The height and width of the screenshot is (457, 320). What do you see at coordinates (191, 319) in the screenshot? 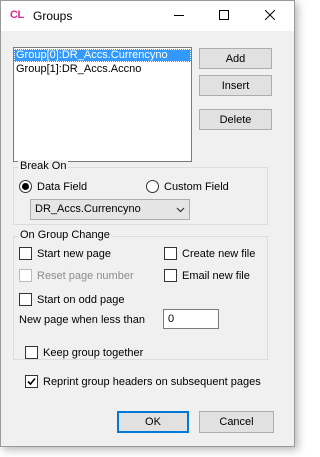
I see `new-page-when-less-than-input: 0` at bounding box center [191, 319].